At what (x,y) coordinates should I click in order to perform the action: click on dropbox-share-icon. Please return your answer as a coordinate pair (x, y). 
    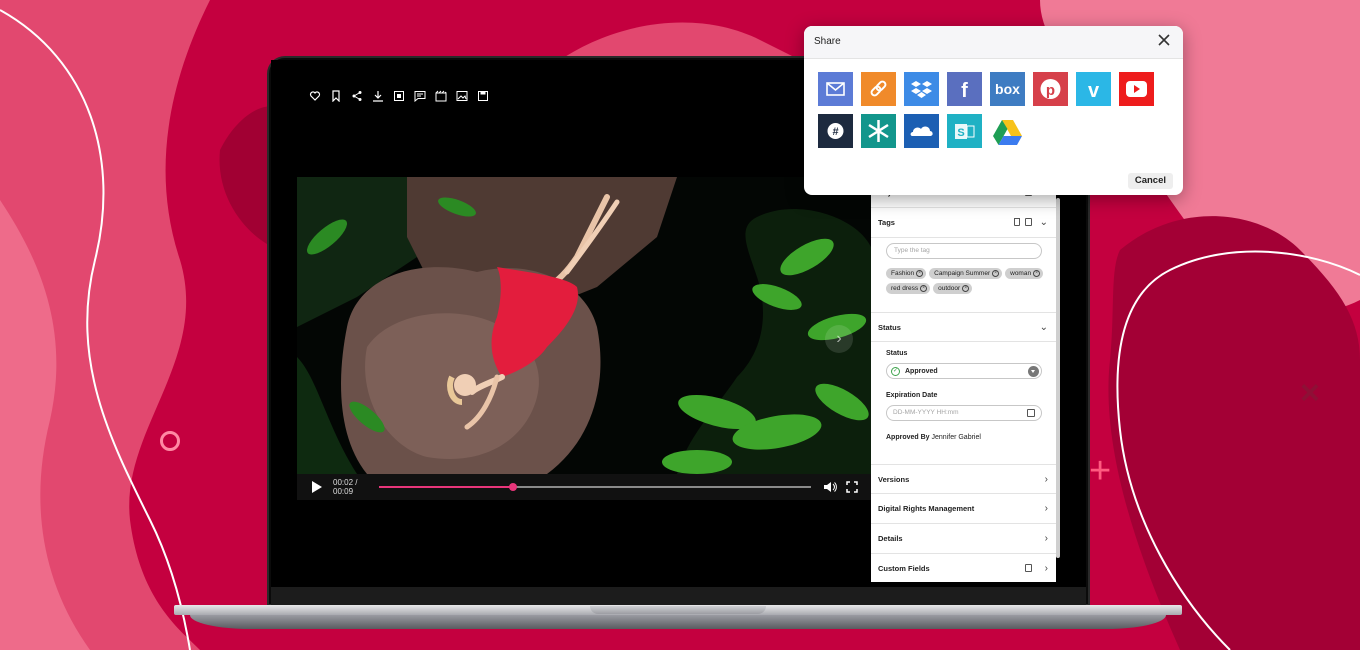
    Looking at the image, I should click on (921, 89).